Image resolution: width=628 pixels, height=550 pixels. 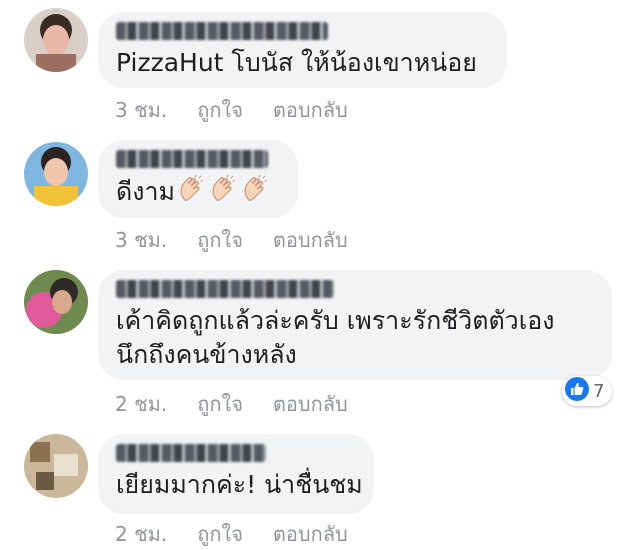 What do you see at coordinates (239, 484) in the screenshot?
I see `comment-text: เยียมมากค่ะ! น่าชื่นชม` at bounding box center [239, 484].